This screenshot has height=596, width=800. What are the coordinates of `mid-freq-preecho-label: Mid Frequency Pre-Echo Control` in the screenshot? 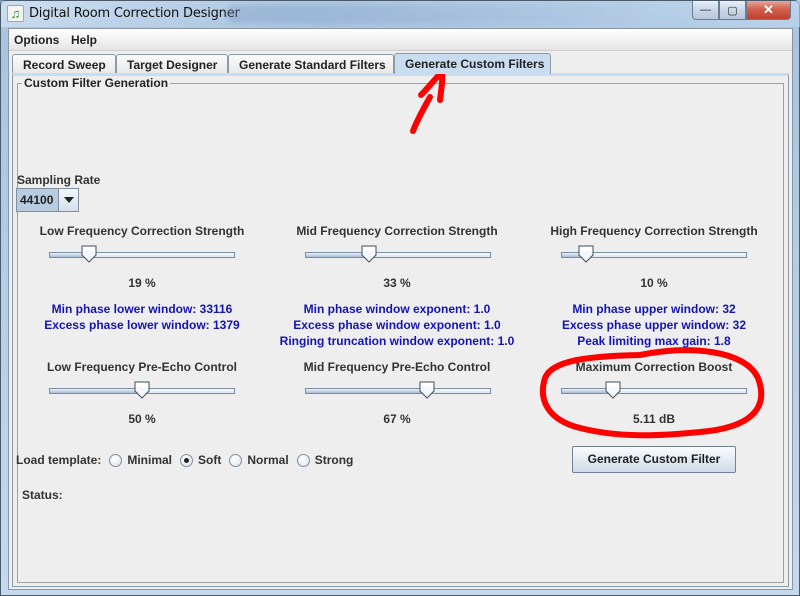 It's located at (397, 367).